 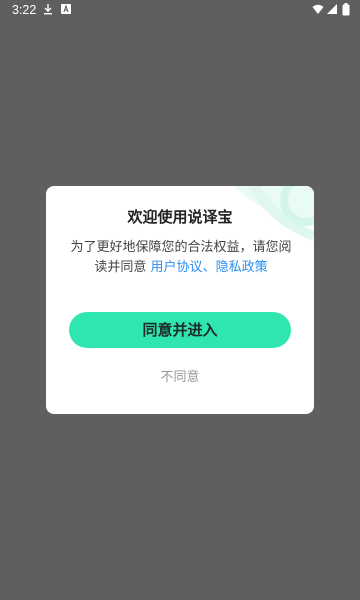 What do you see at coordinates (177, 267) in the screenshot?
I see `user-agreement-link: 用户协议` at bounding box center [177, 267].